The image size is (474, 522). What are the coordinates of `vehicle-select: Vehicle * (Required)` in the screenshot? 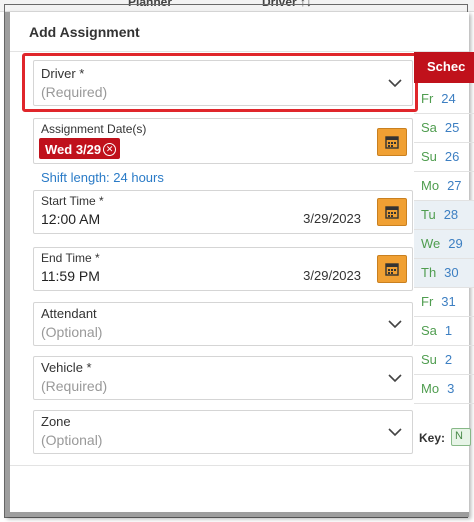 It's located at (223, 378).